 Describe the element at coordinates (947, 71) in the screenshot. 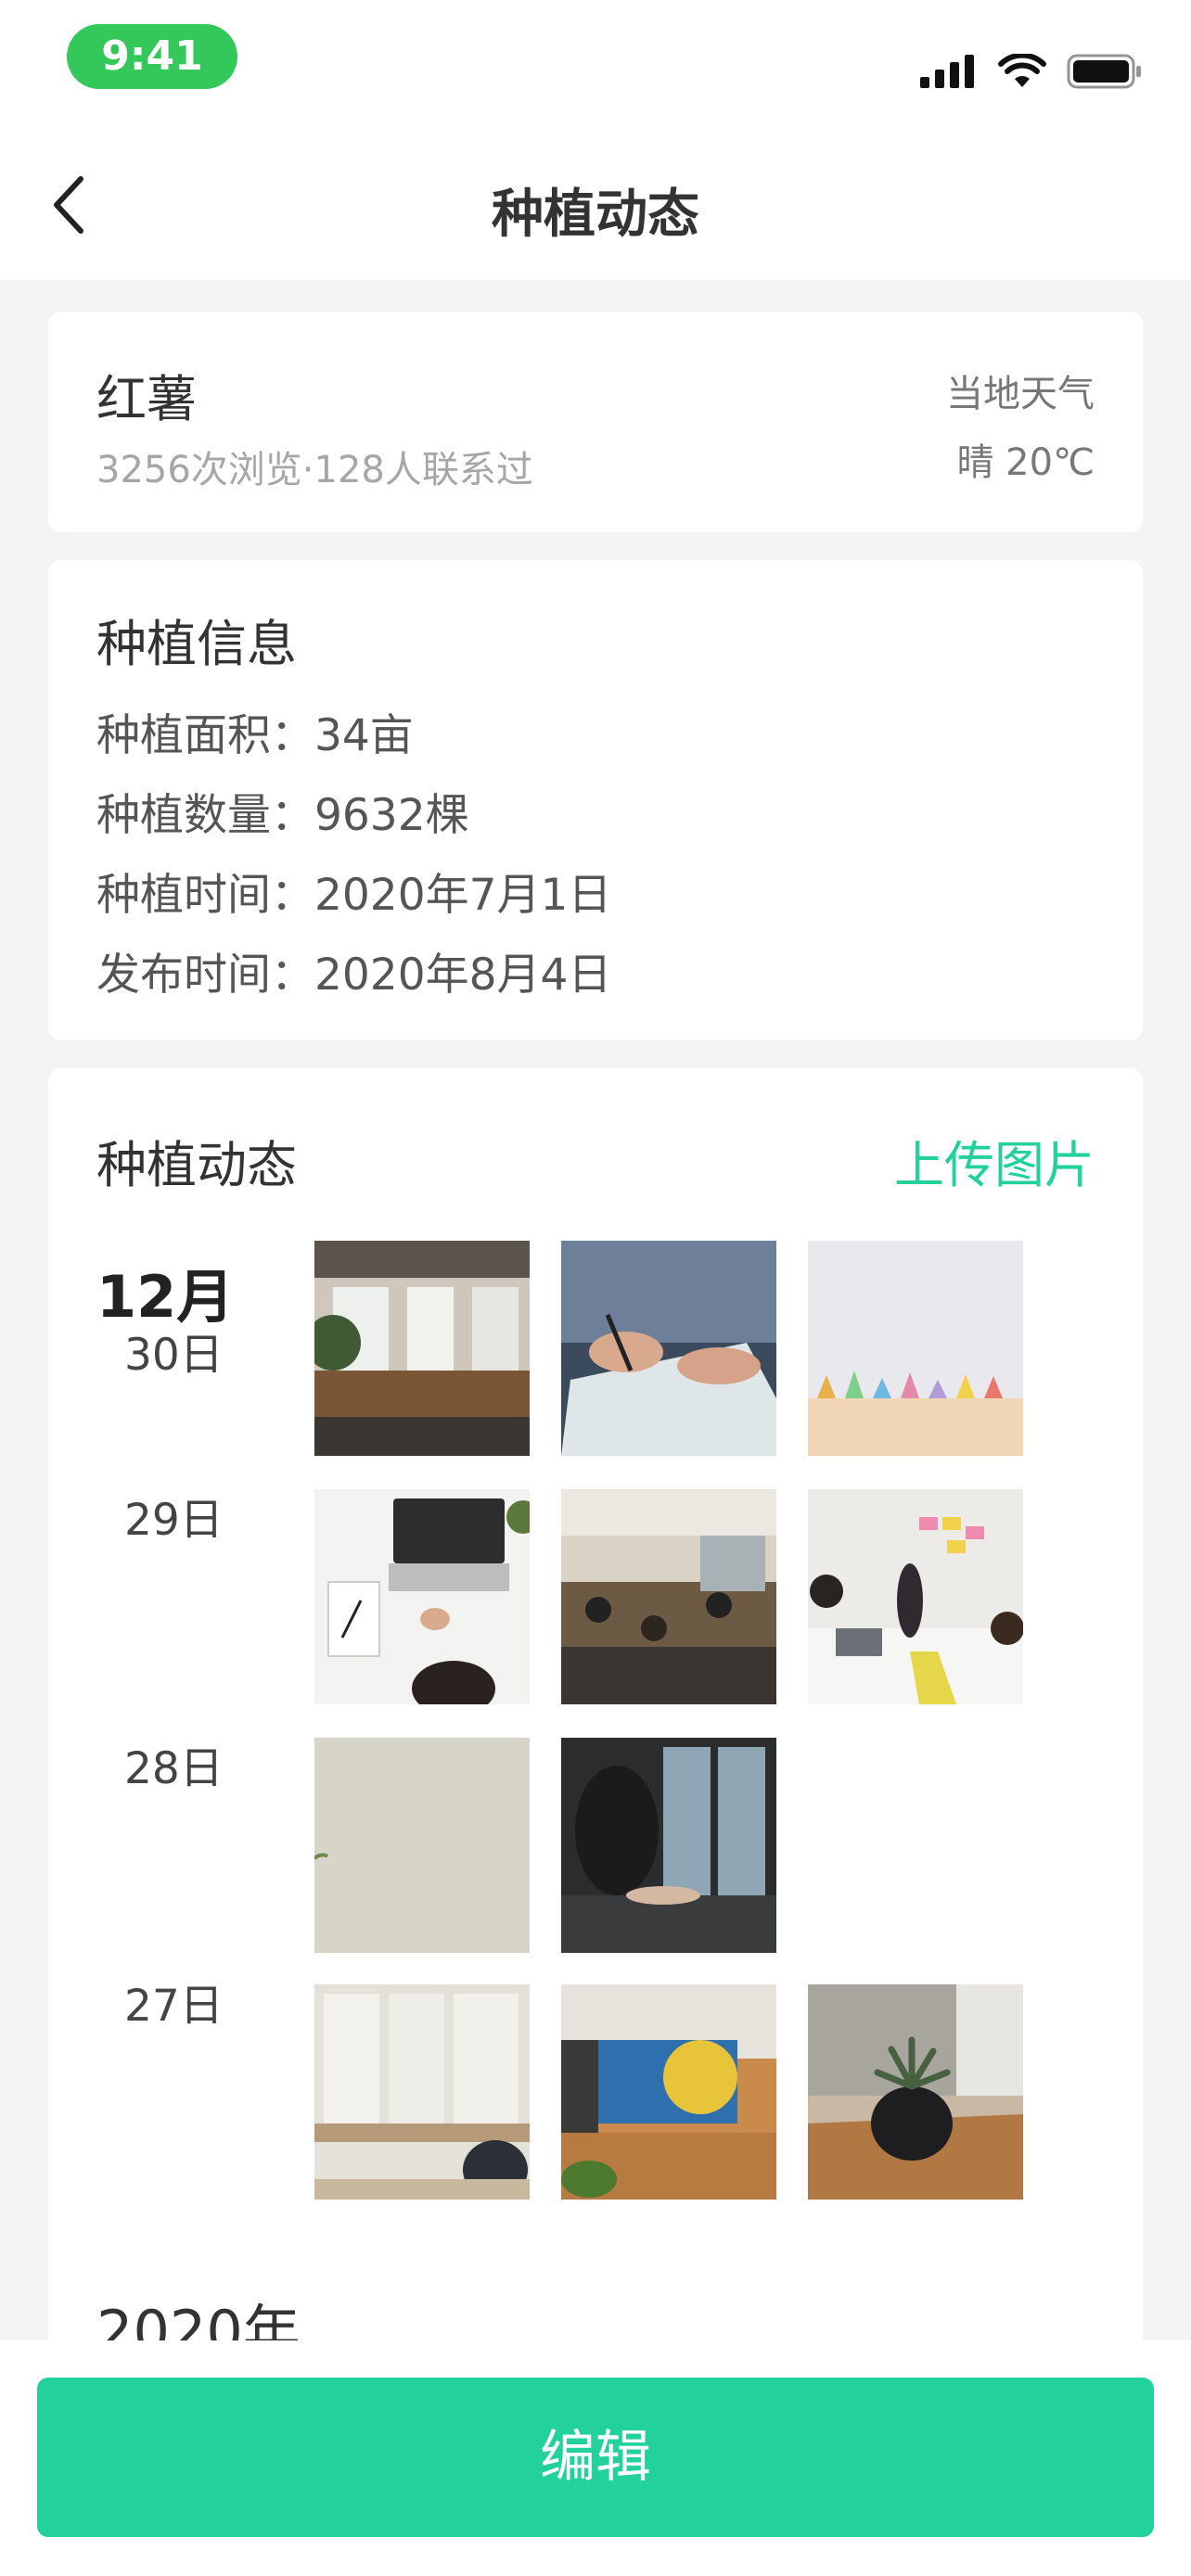

I see `signal-icon` at that location.